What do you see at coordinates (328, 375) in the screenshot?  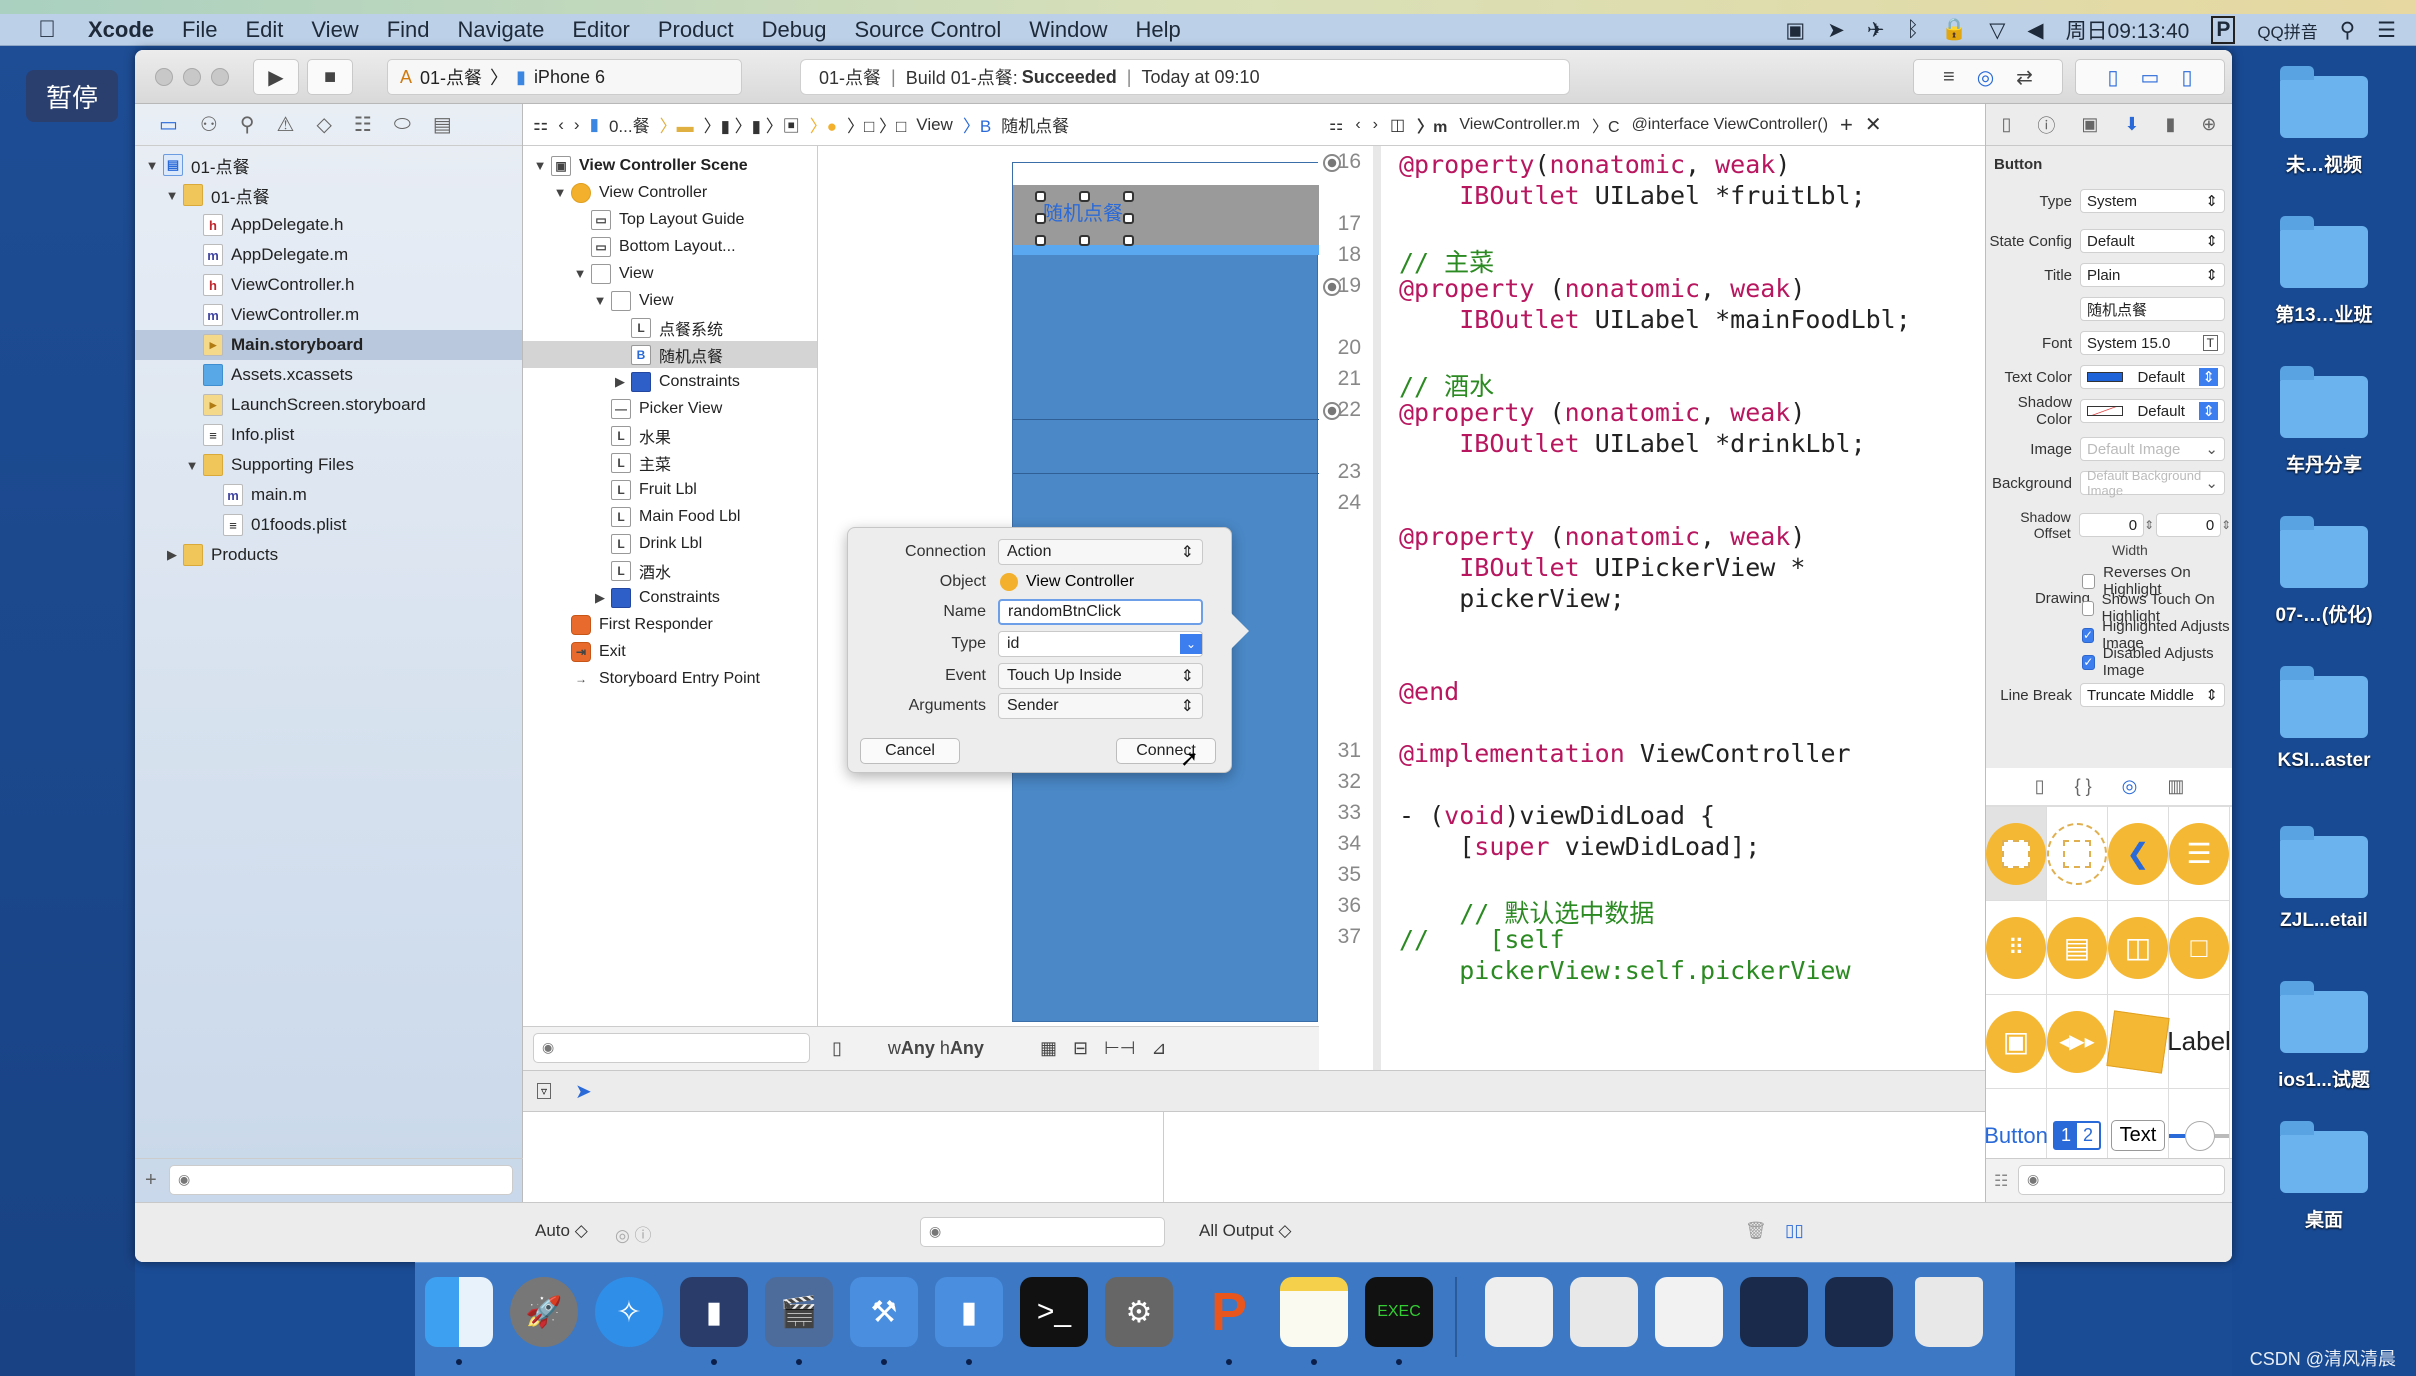 I see `navigator-item: Assets.xcassets` at bounding box center [328, 375].